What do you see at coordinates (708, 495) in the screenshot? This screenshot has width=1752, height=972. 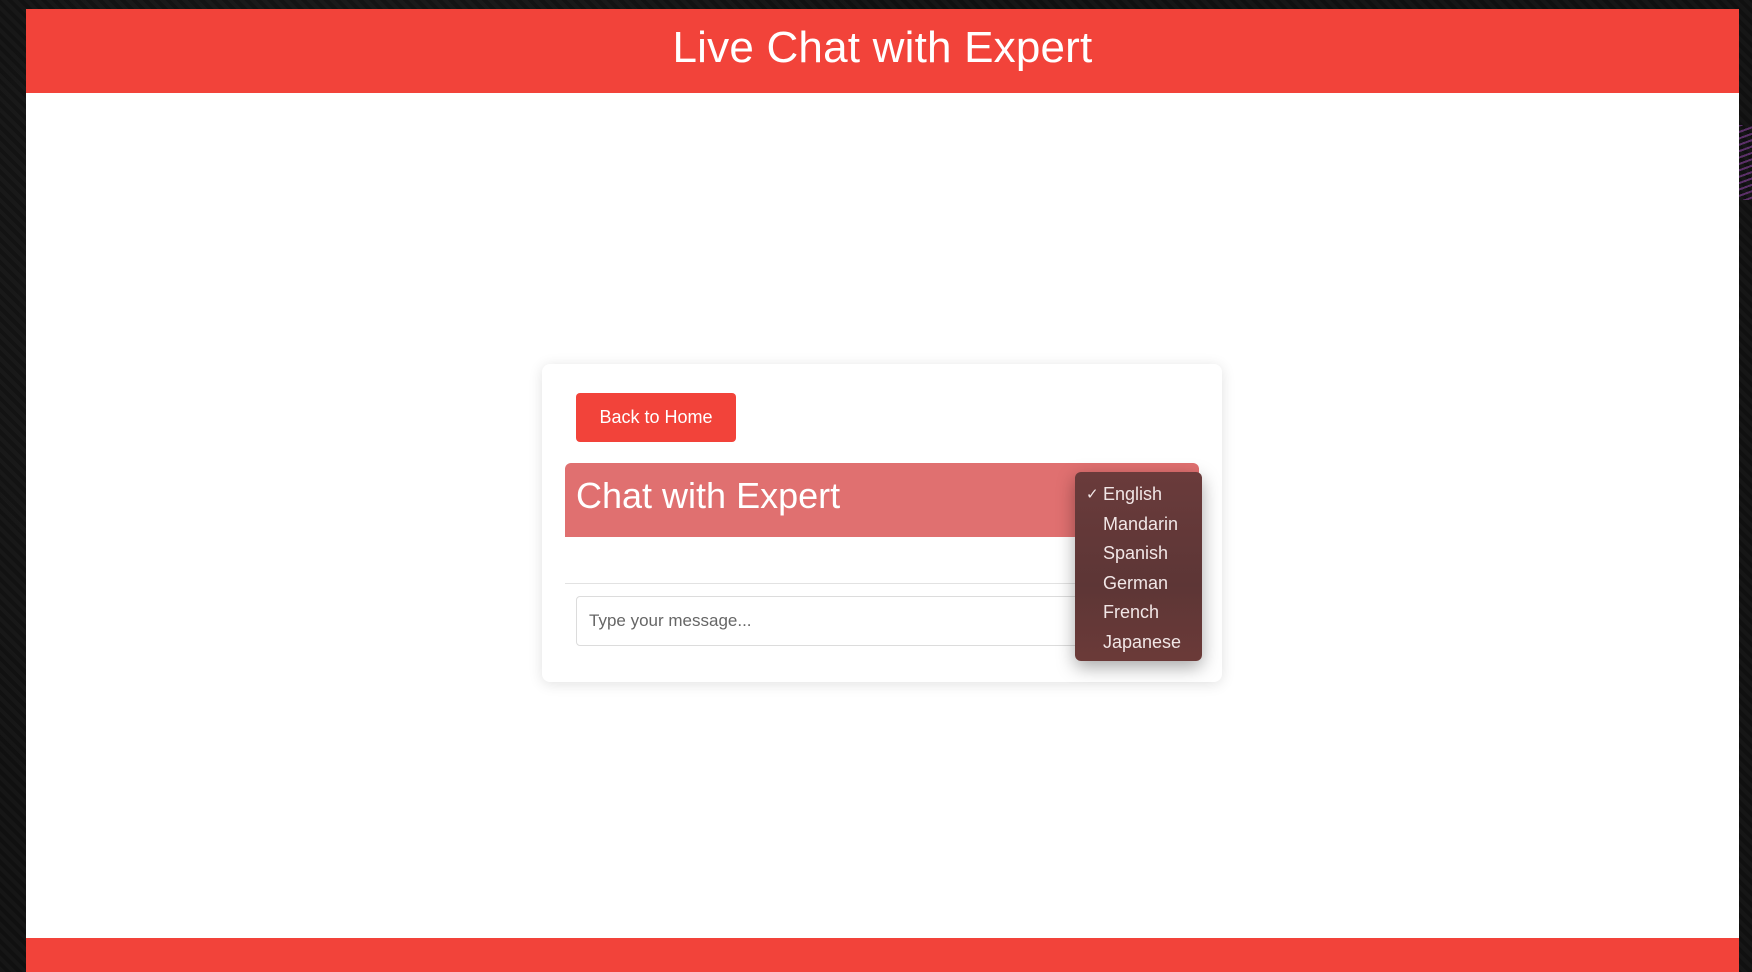 I see `chat-title: Chat with Expert` at bounding box center [708, 495].